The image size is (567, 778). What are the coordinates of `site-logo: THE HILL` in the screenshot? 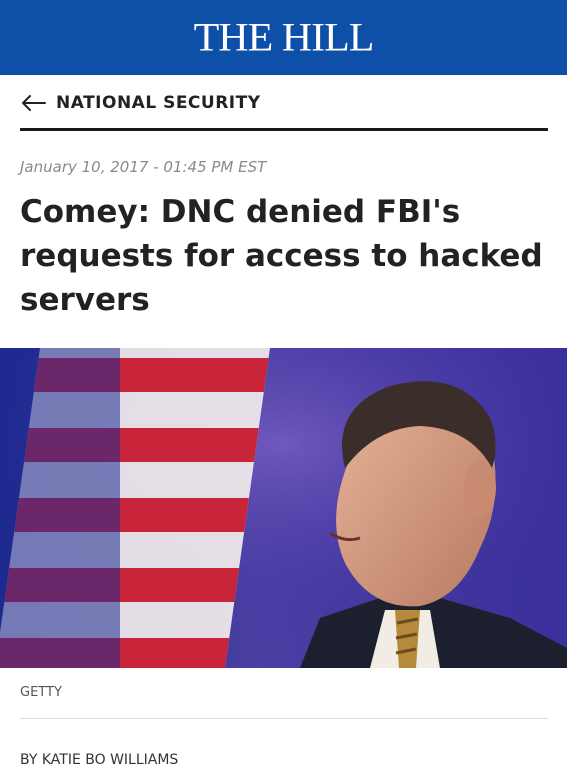 It's located at (284, 38).